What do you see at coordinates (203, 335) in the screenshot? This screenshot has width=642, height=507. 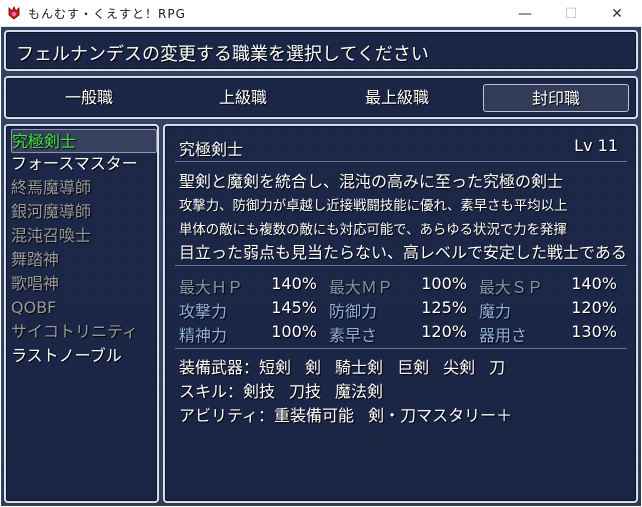 I see `stat-label-spirit: 精神力` at bounding box center [203, 335].